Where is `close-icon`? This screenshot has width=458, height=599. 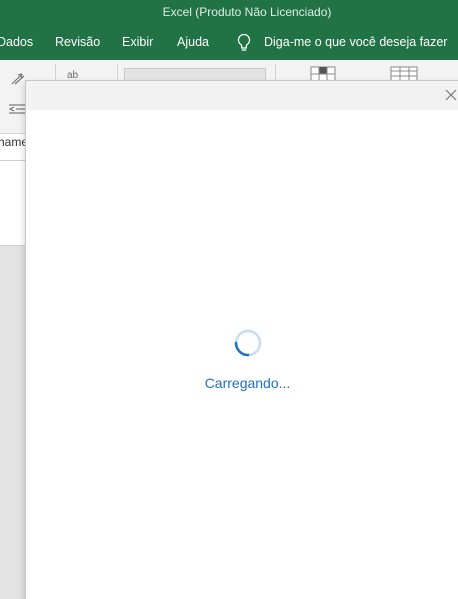 close-icon is located at coordinates (451, 95).